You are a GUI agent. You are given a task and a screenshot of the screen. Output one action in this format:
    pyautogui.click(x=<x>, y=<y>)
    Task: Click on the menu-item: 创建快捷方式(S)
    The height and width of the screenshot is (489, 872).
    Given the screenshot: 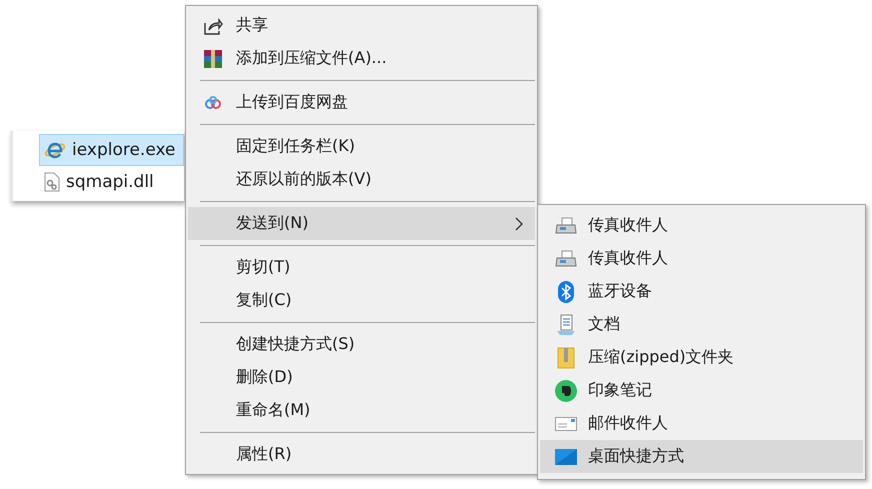 What is the action you would take?
    pyautogui.click(x=361, y=344)
    